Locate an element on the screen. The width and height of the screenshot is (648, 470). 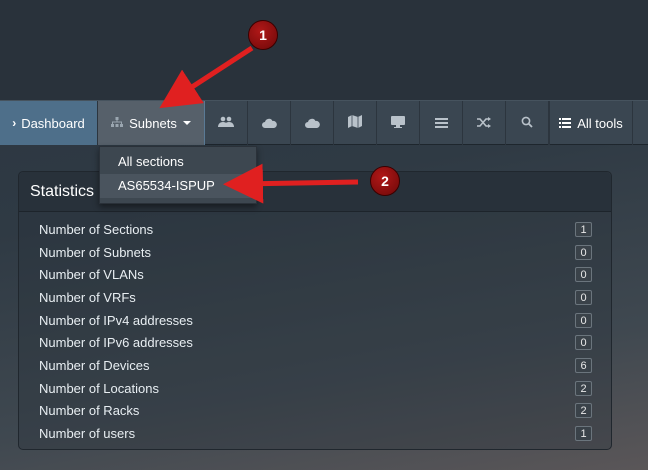
map-icon is located at coordinates (355, 123).